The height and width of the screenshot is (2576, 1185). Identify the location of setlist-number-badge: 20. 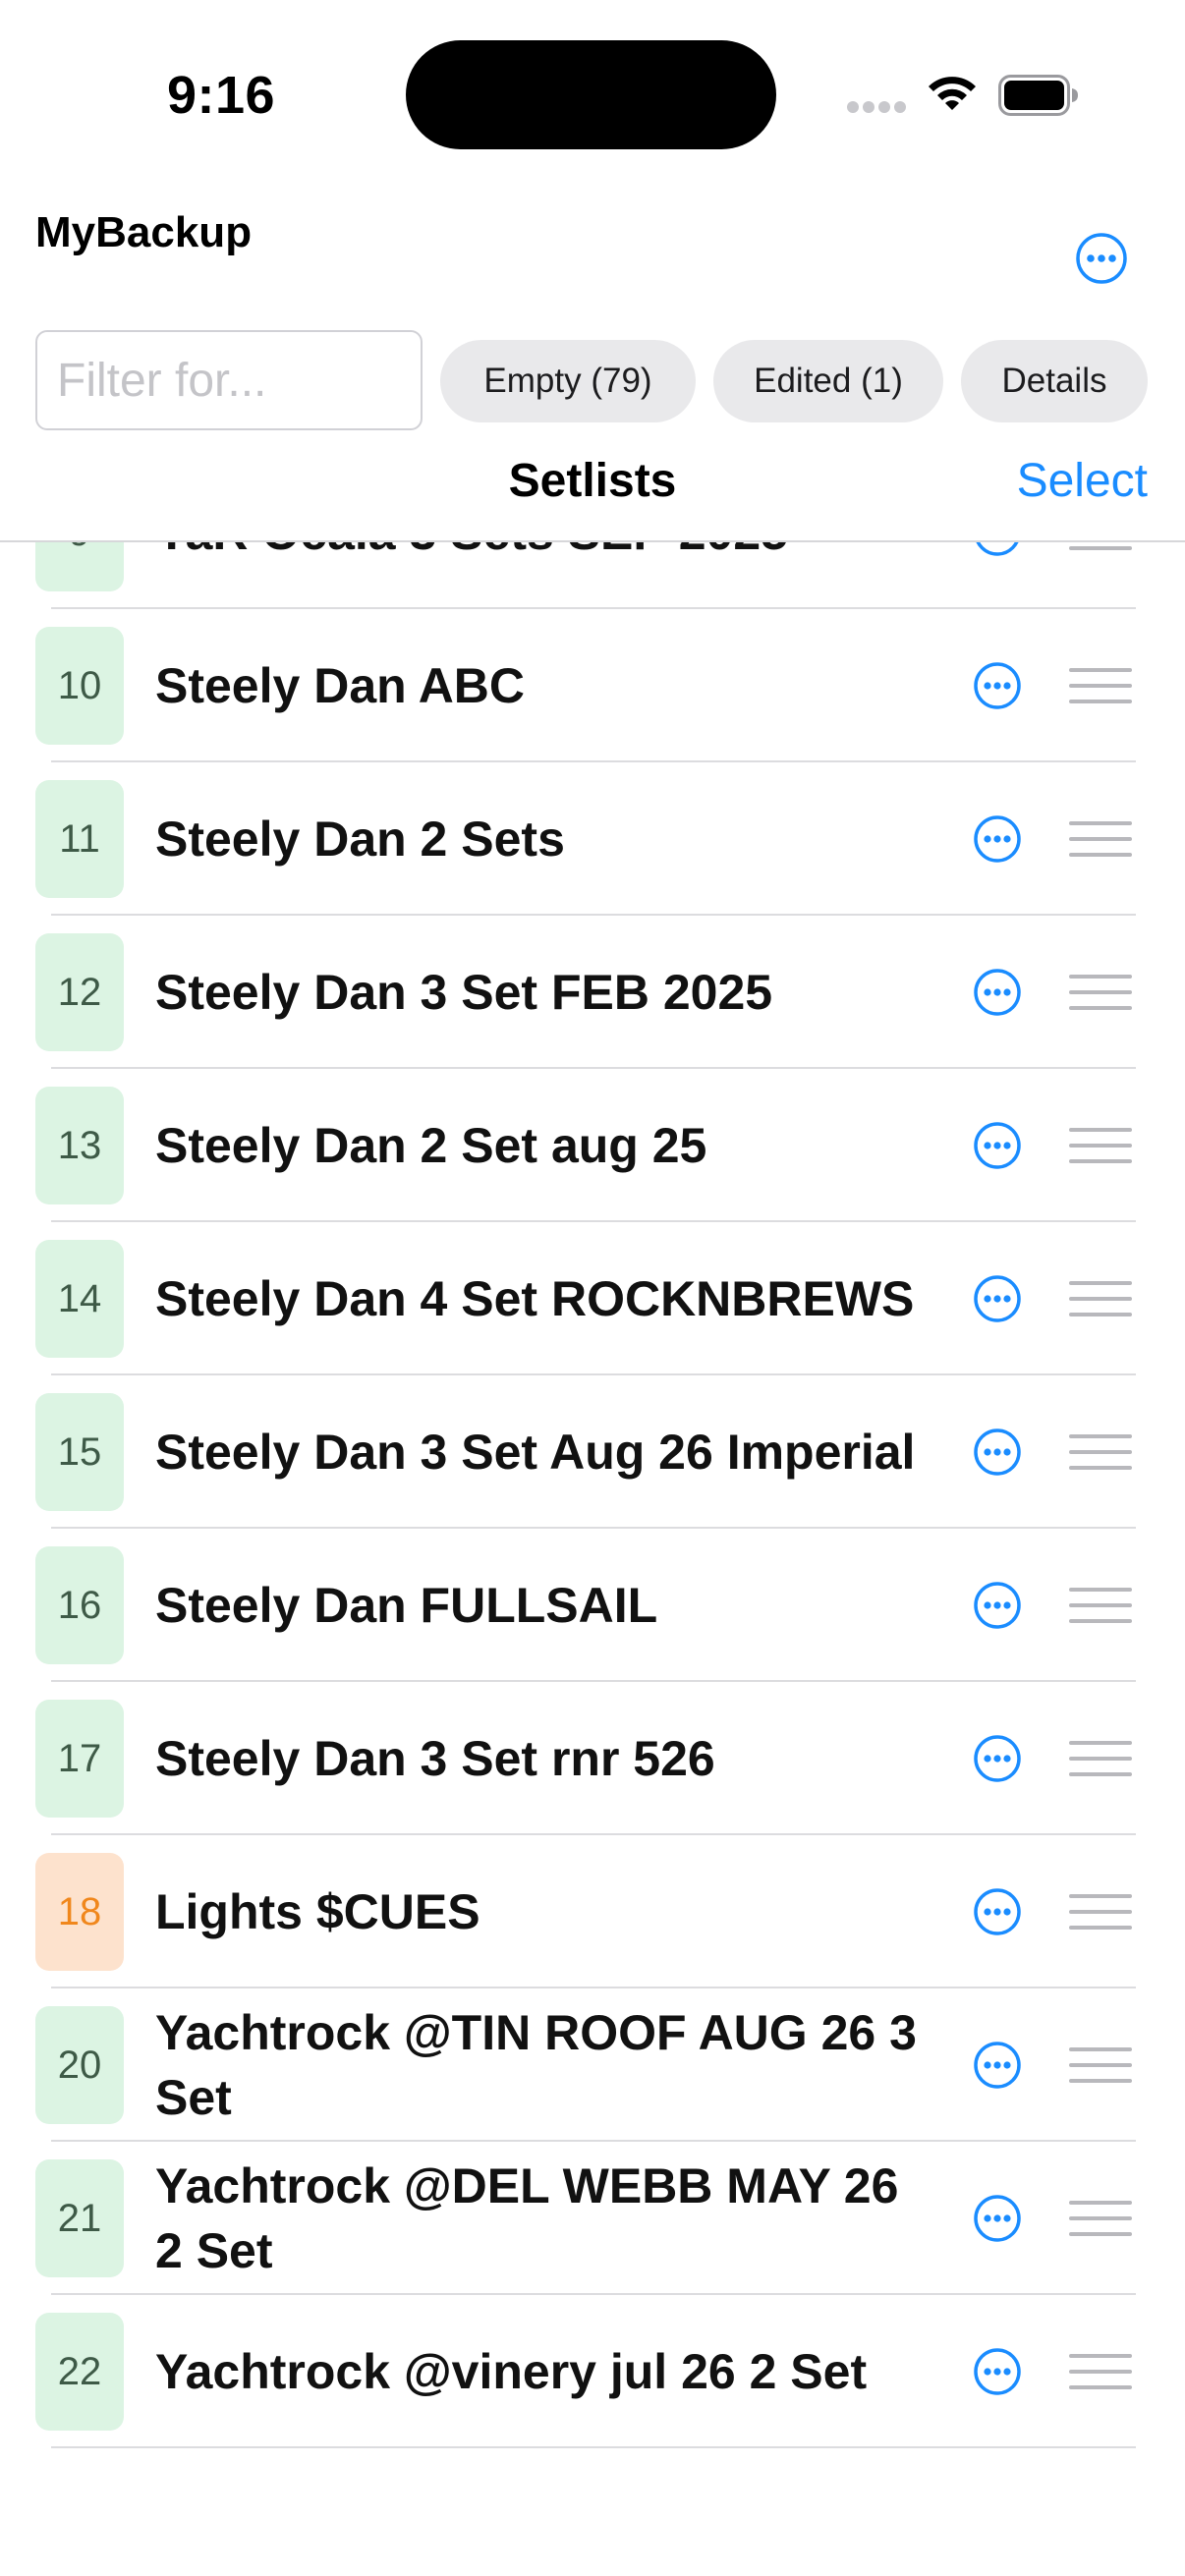
(80, 2065).